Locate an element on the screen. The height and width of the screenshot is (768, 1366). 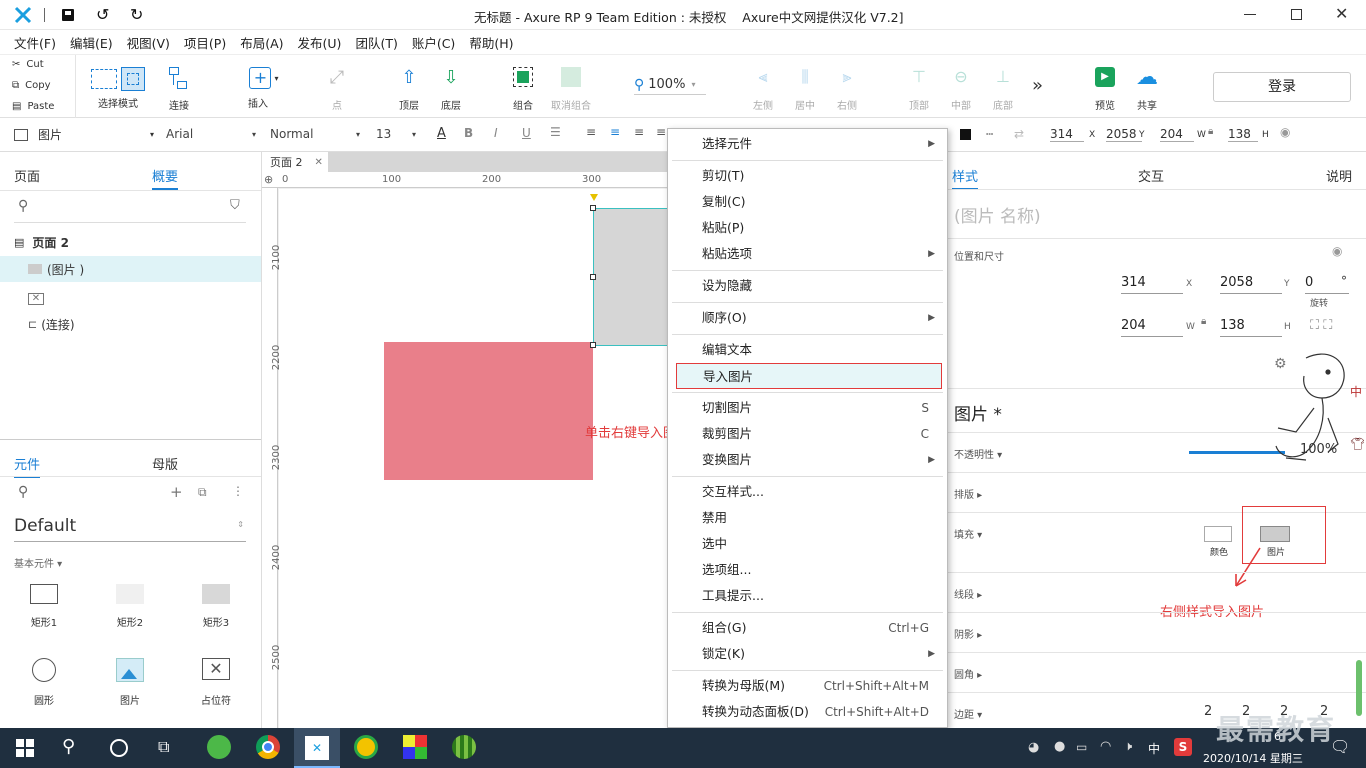
redo-icon: ↻ is located at coordinates (136, 14).